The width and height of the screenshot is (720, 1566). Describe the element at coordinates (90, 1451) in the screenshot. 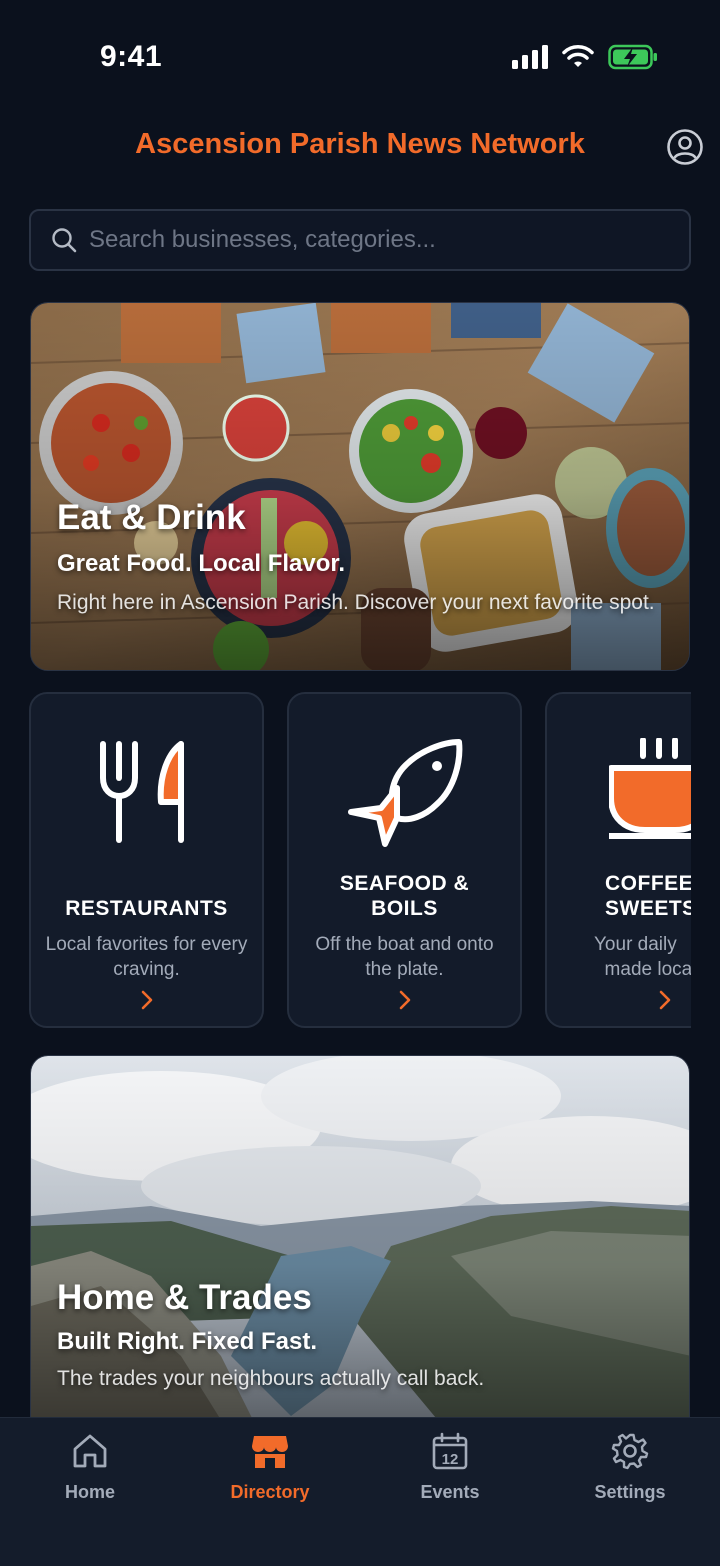

I see `home-icon` at that location.